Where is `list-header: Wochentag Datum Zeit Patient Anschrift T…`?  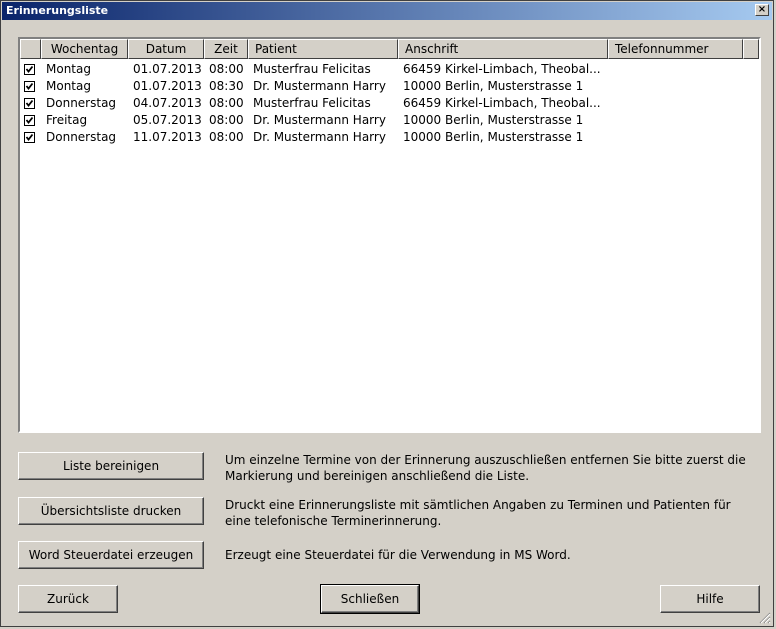
list-header: Wochentag Datum Zeit Patient Anschrift T… is located at coordinates (389, 49).